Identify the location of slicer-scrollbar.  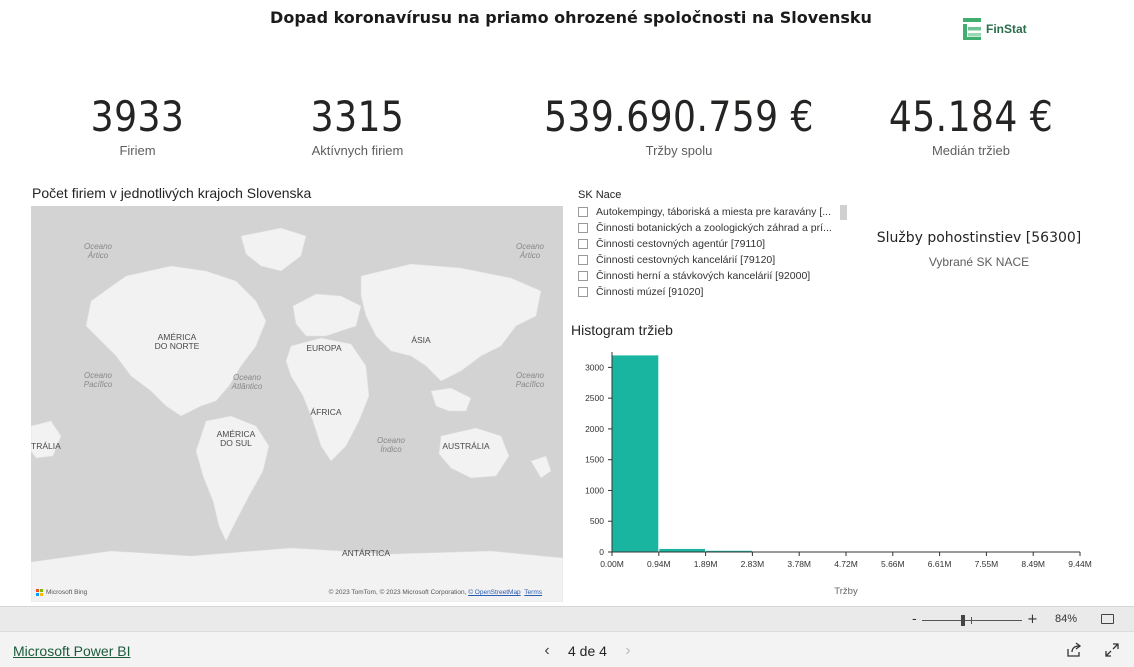
(843, 212).